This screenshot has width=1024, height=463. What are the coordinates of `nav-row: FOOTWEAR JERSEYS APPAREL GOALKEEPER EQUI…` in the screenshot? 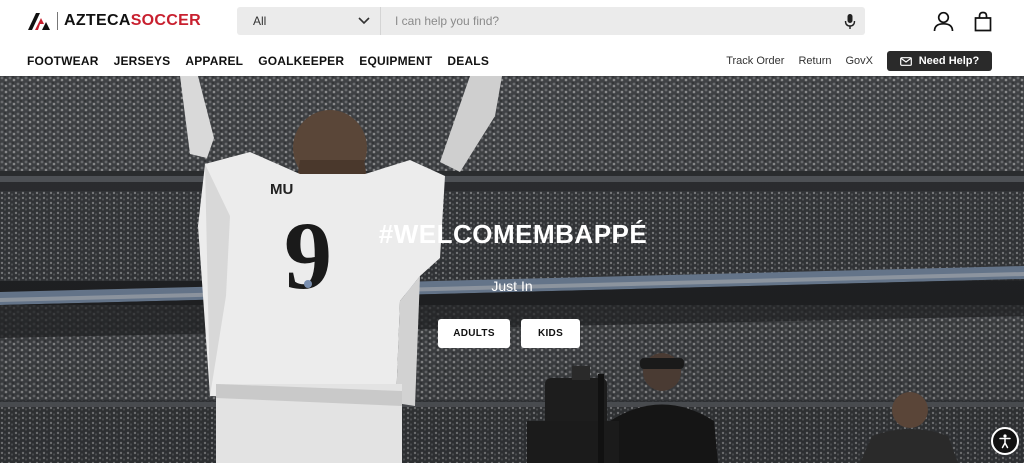 It's located at (512, 59).